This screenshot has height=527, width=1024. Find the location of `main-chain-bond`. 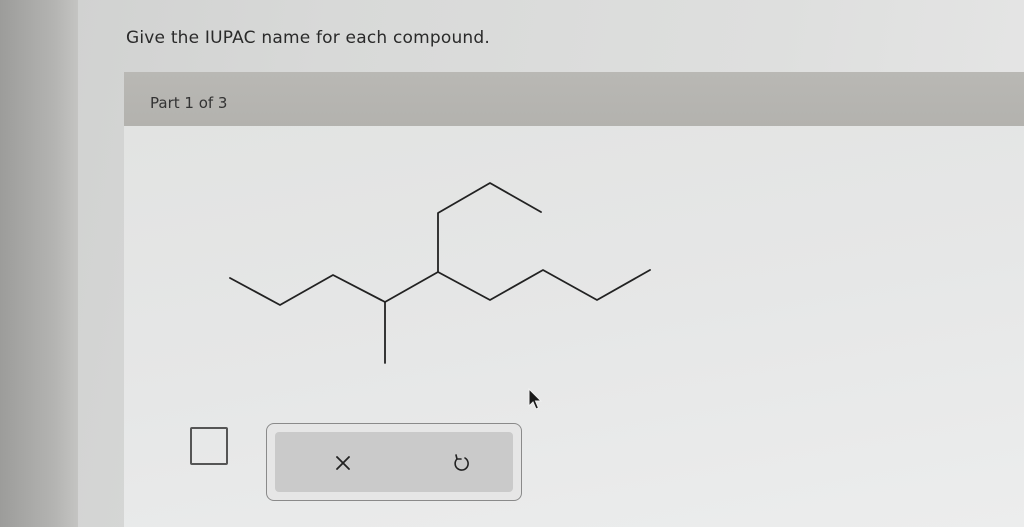

main-chain-bond is located at coordinates (440, 287).